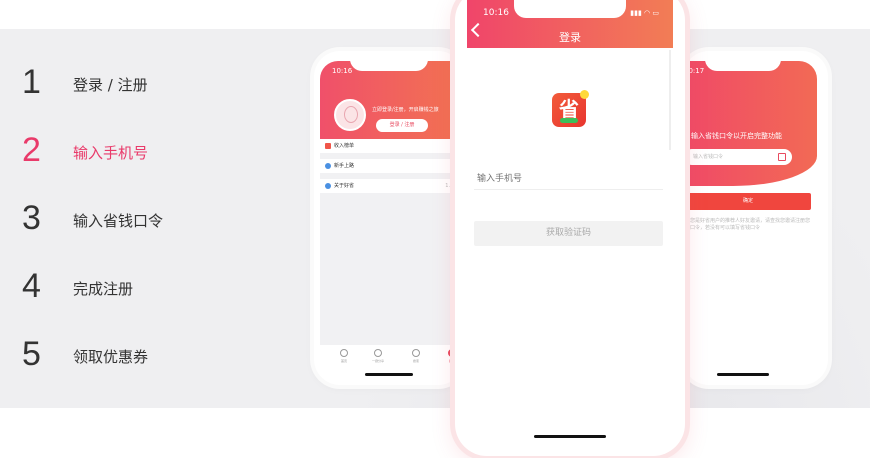  What do you see at coordinates (111, 153) in the screenshot?
I see `step-label: 输入手机号` at bounding box center [111, 153].